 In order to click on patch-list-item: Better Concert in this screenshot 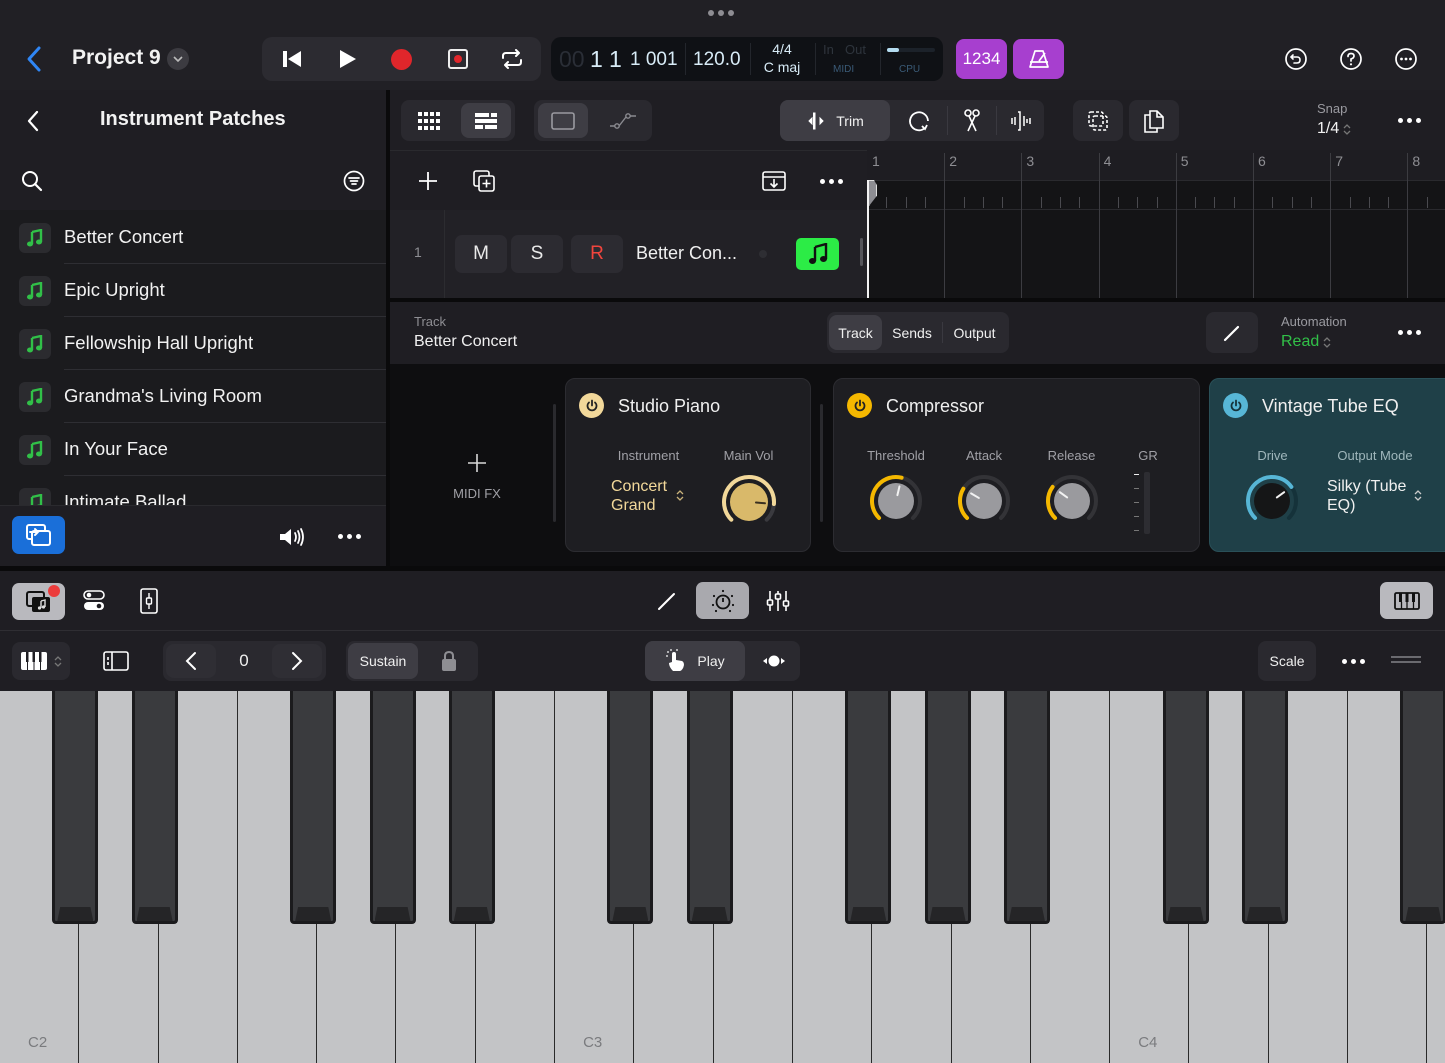, I will do `click(193, 237)`.